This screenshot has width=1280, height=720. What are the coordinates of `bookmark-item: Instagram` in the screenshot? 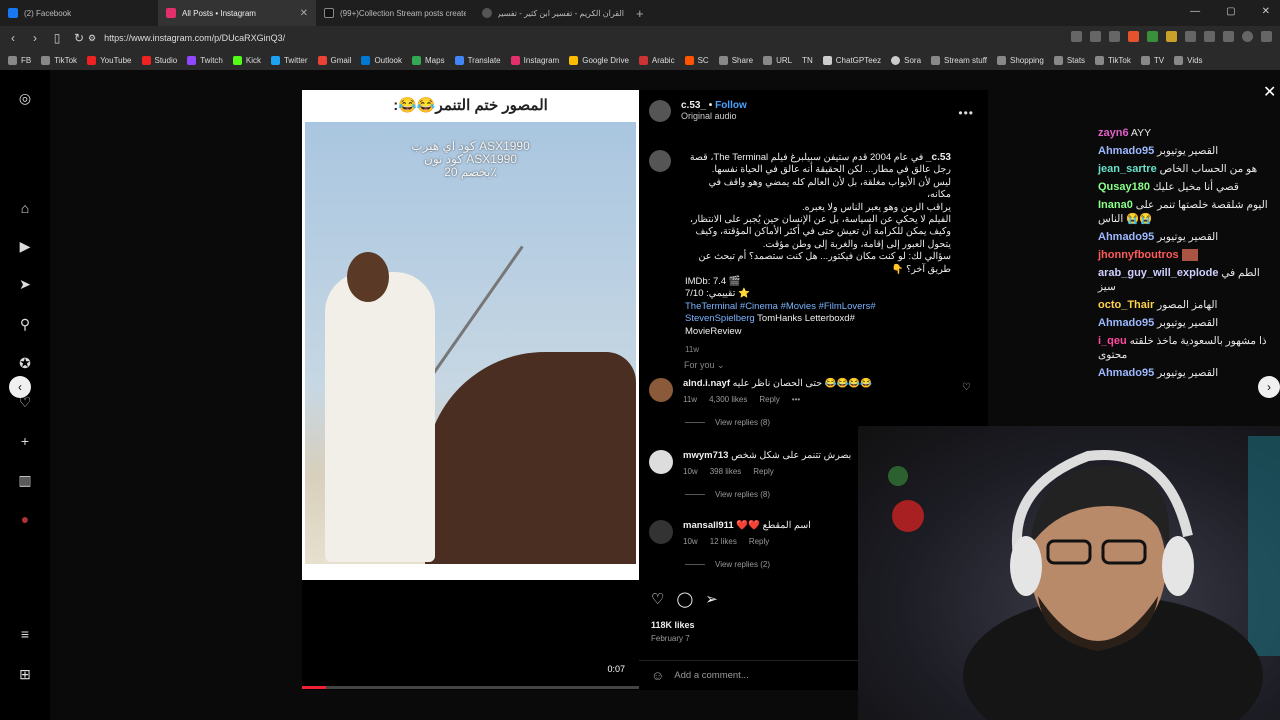 It's located at (534, 60).